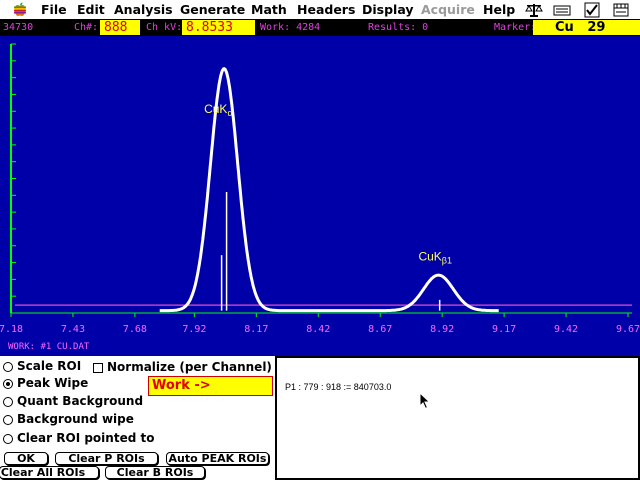 This screenshot has height=480, width=640. What do you see at coordinates (515, 27) in the screenshot?
I see `marker-label: Marker:` at bounding box center [515, 27].